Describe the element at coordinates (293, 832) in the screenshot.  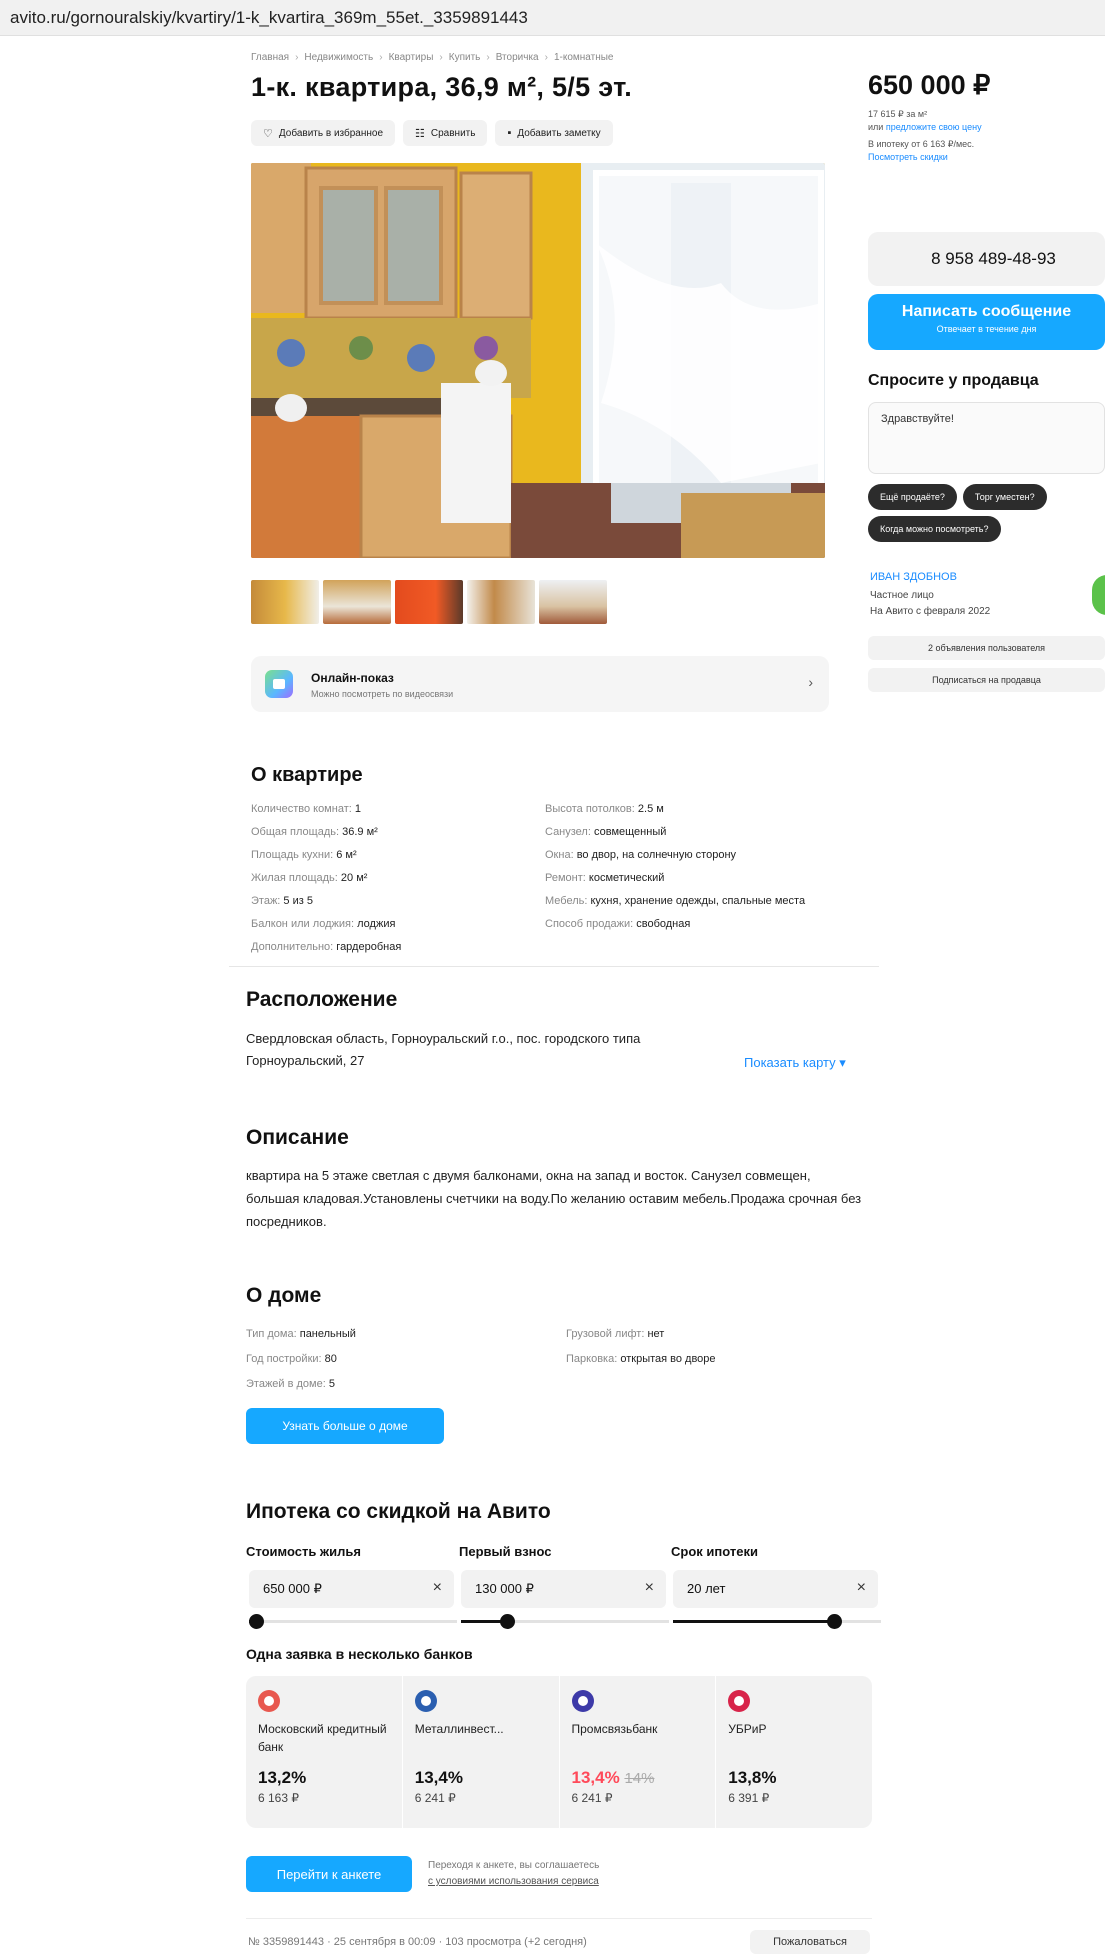
I see `param-key: Общая площадь` at that location.